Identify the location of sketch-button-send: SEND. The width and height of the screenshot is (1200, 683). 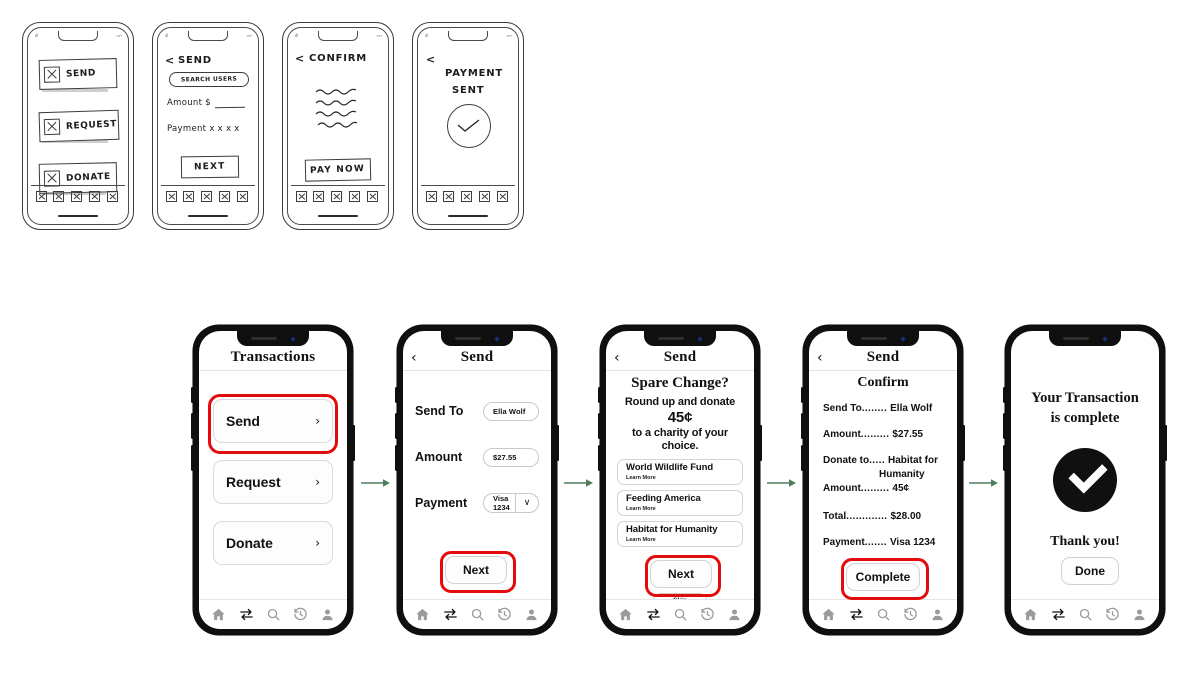
(78, 74).